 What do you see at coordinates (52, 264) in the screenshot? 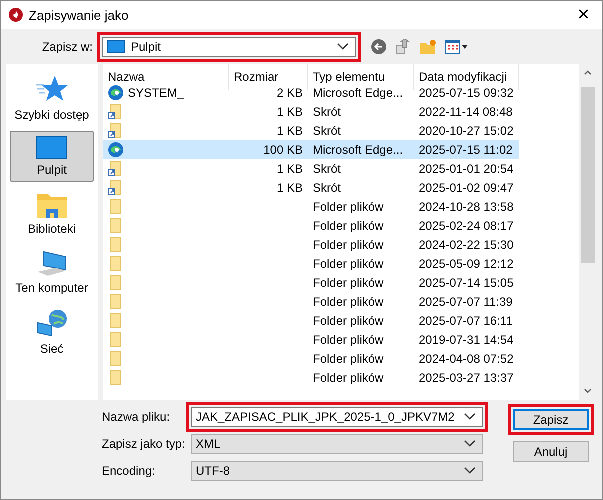
I see `computer-icon` at bounding box center [52, 264].